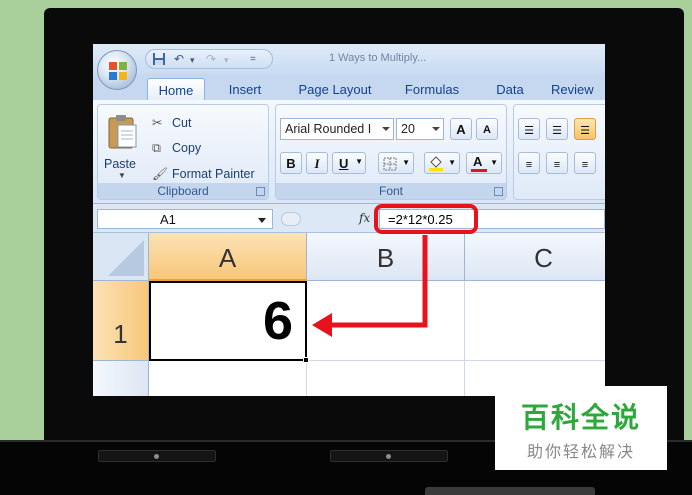 This screenshot has width=692, height=495. Describe the element at coordinates (580, 451) in the screenshot. I see `watermark-subtitle: 助你轻松解决` at that location.